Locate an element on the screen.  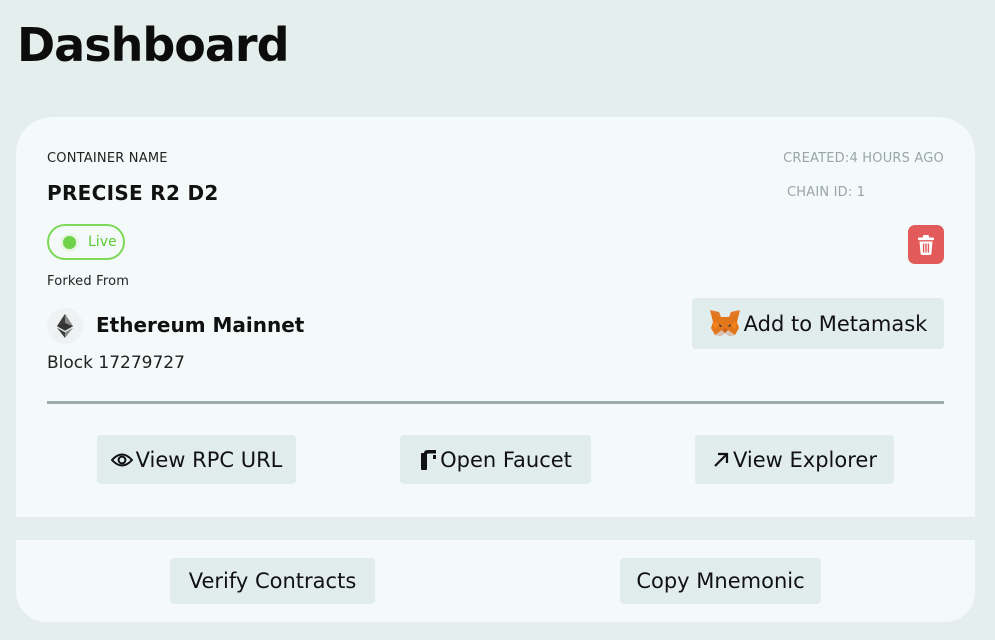
trash-icon is located at coordinates (926, 244).